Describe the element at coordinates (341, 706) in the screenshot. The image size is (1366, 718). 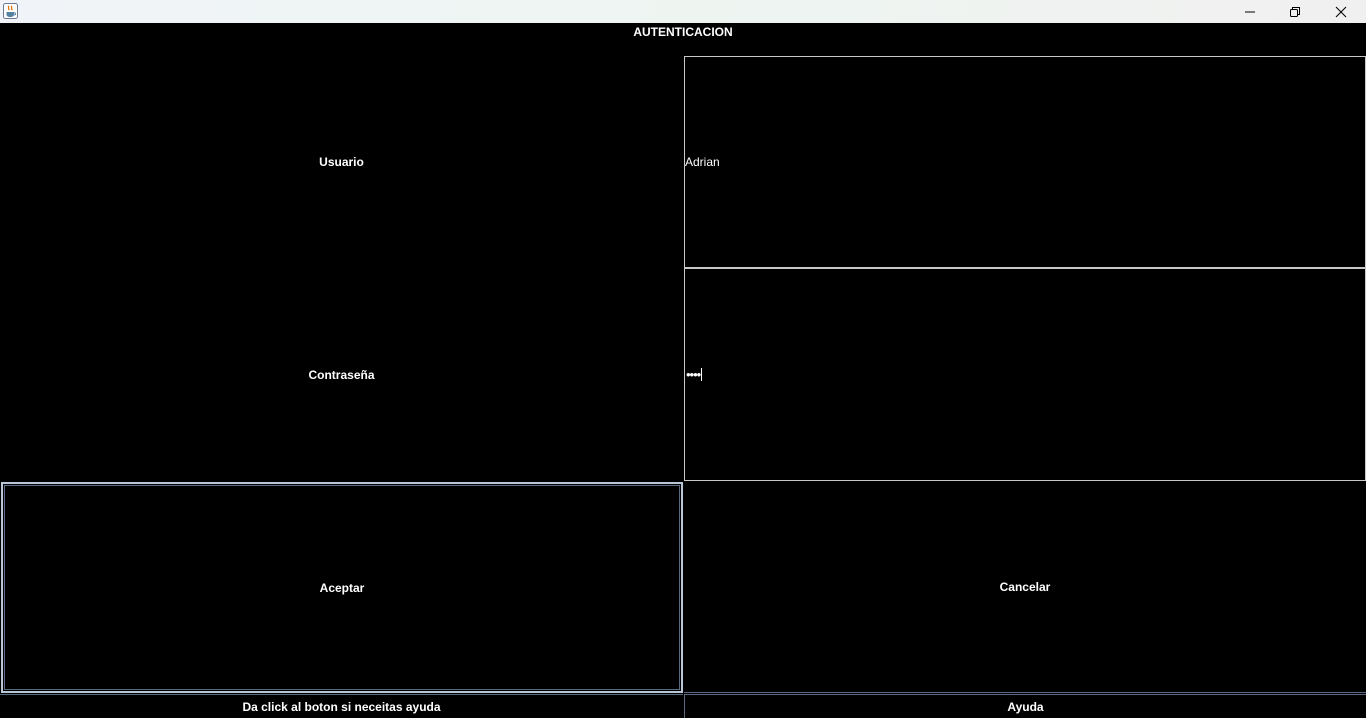
I see `help-hint-label: Da click al boton si neceitas ayuda` at that location.